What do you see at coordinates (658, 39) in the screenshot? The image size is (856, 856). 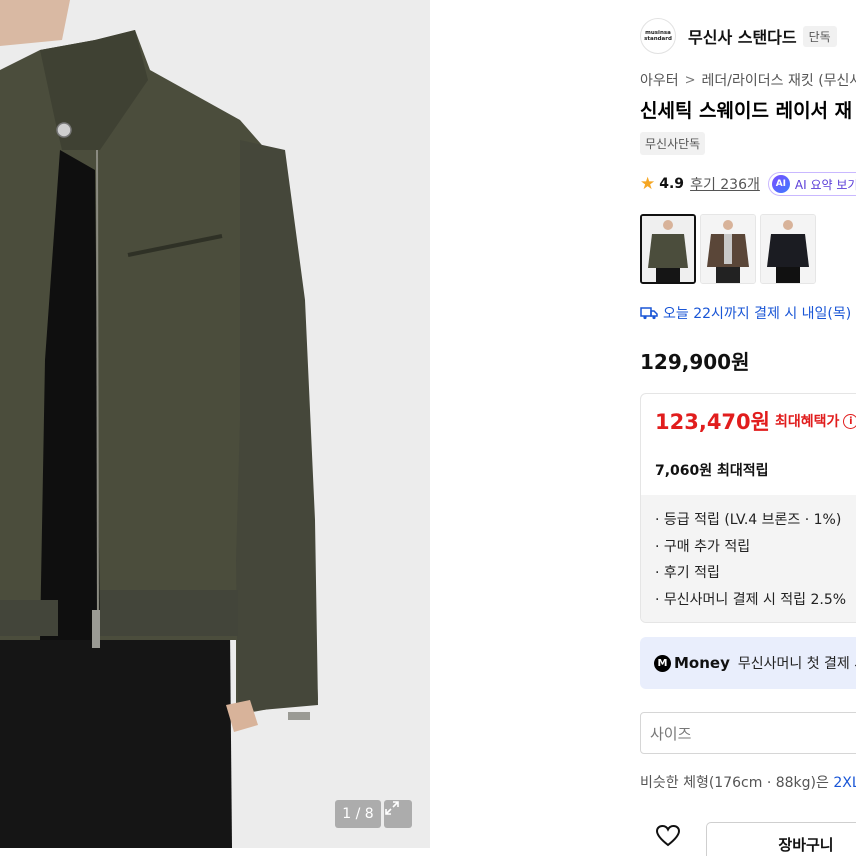 I see `brand-logo-line2: standard` at bounding box center [658, 39].